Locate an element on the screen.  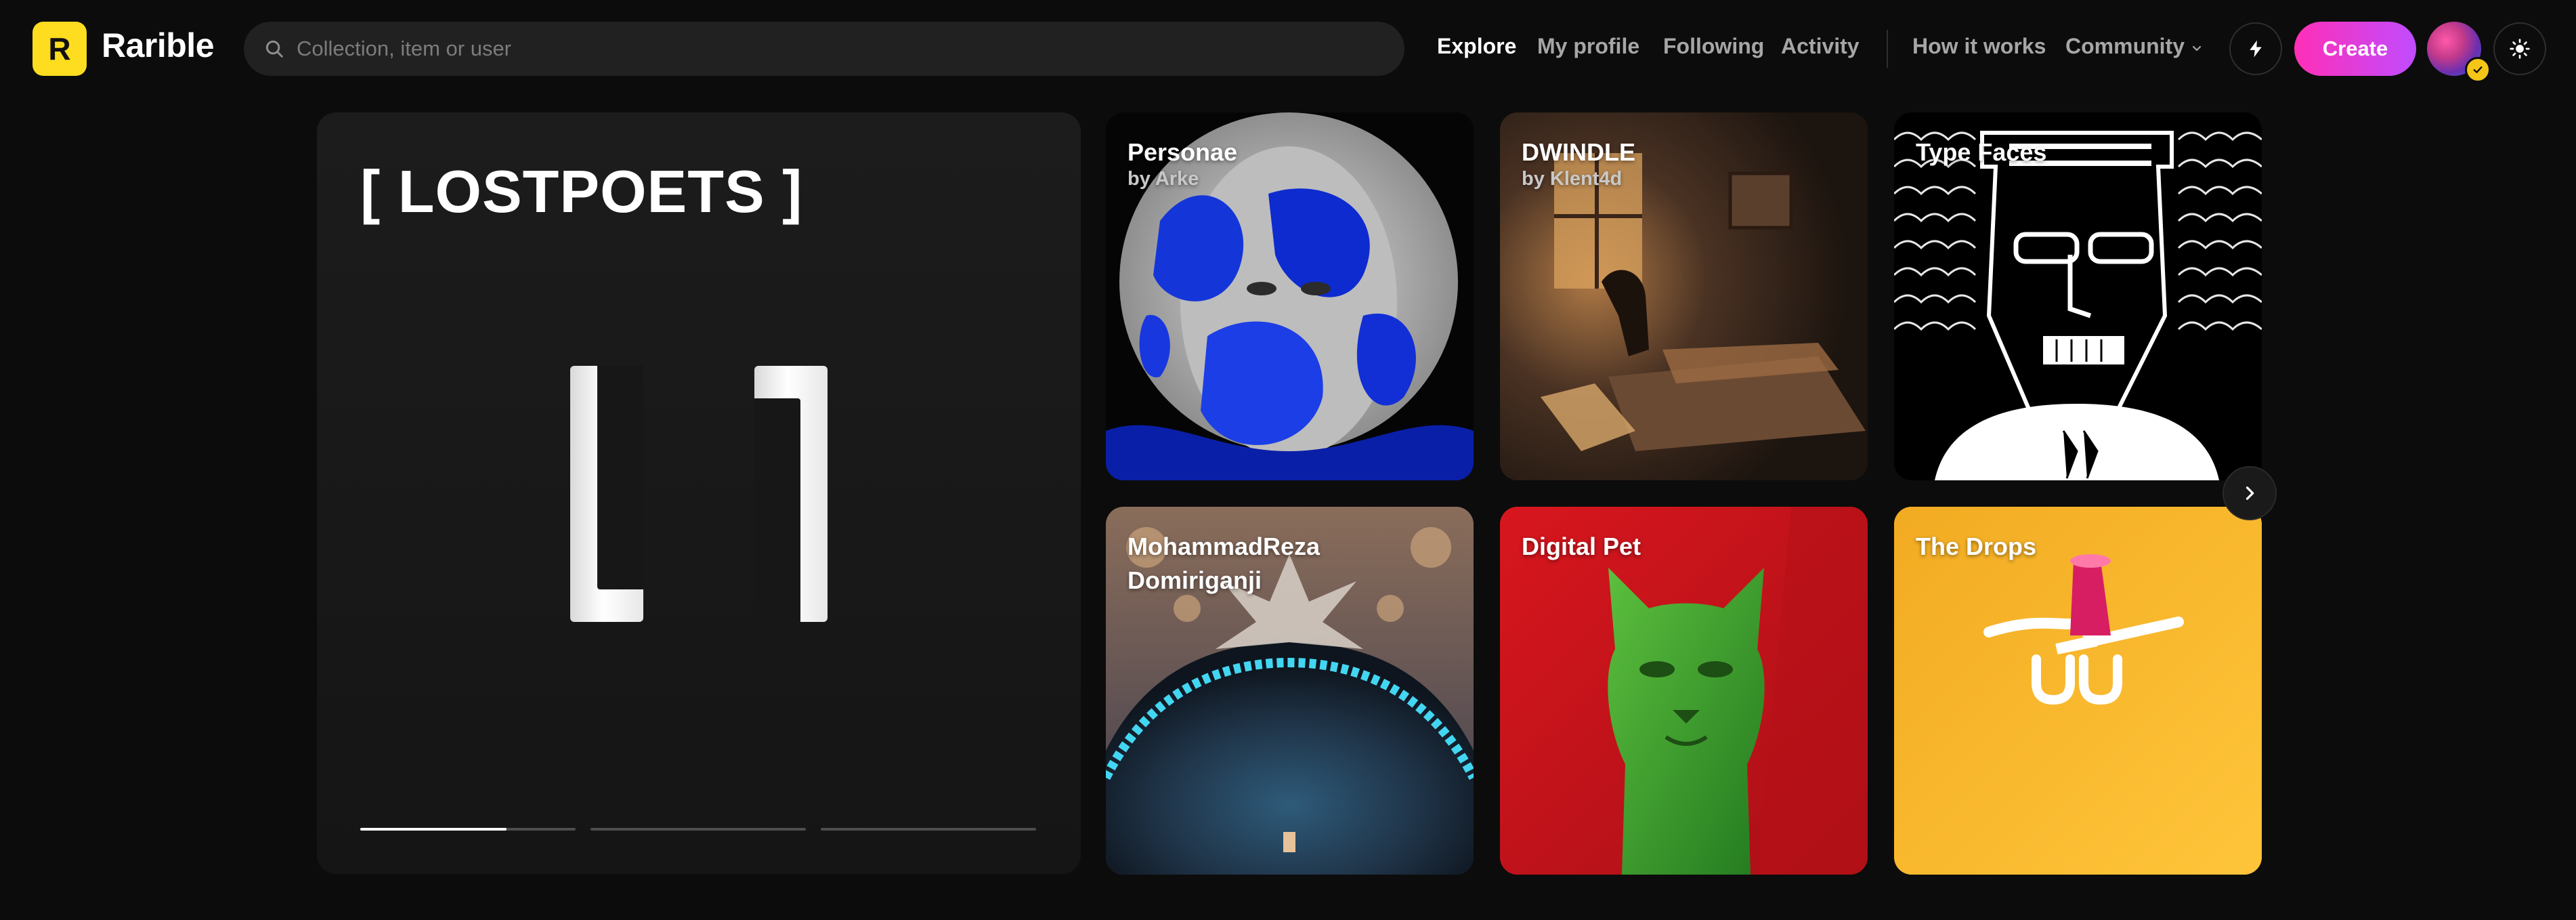
lightning-icon is located at coordinates (2256, 49).